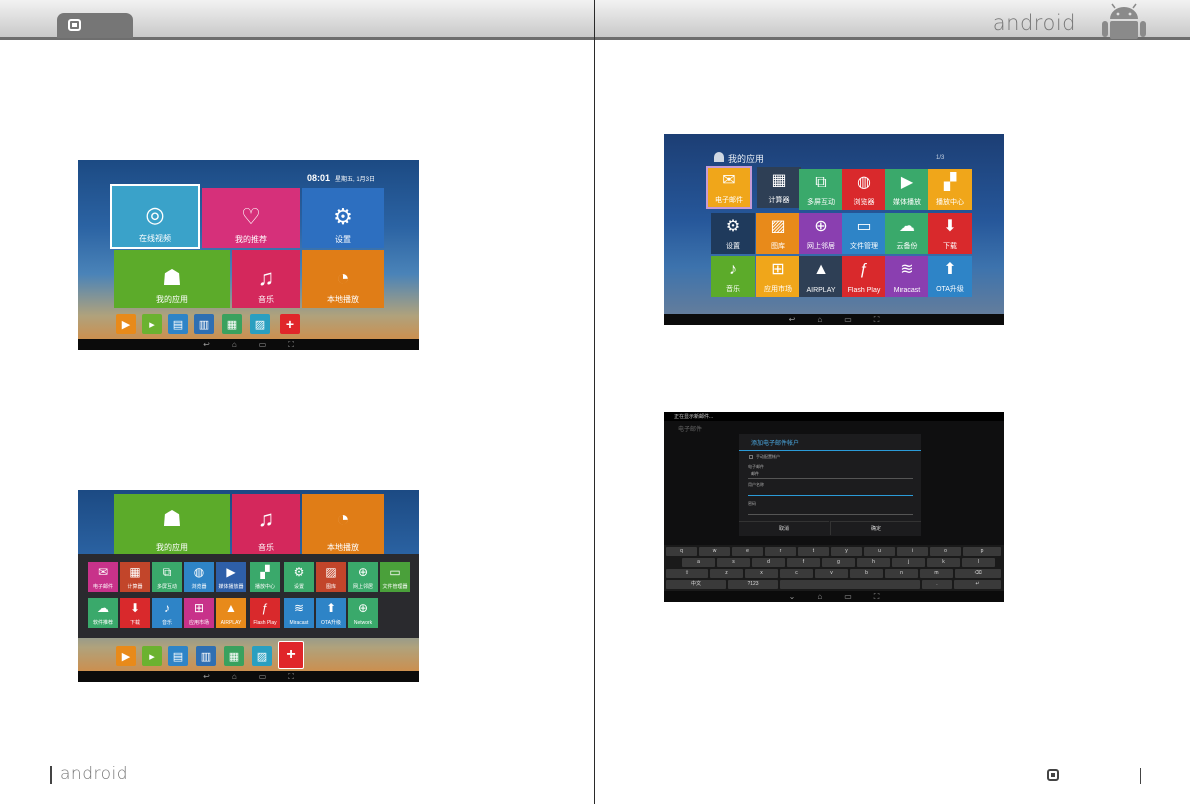 This screenshot has width=1190, height=804. I want to click on app-tile: ▞ 播放中心, so click(950, 189).